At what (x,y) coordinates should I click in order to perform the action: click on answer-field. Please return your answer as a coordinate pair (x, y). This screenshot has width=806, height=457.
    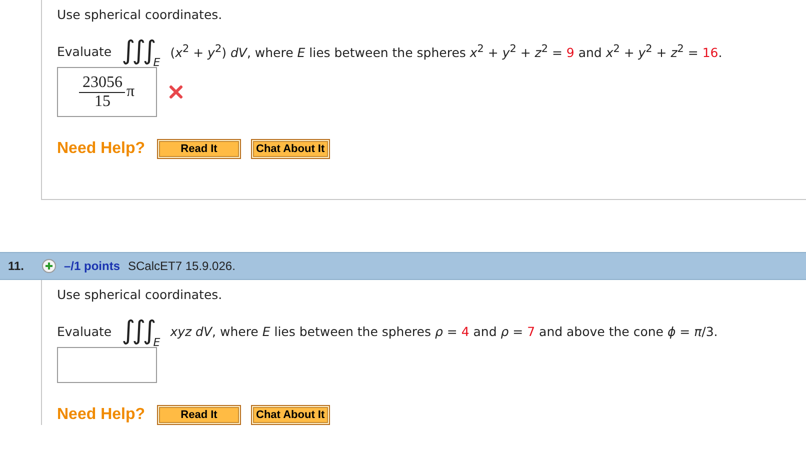
    Looking at the image, I should click on (107, 365).